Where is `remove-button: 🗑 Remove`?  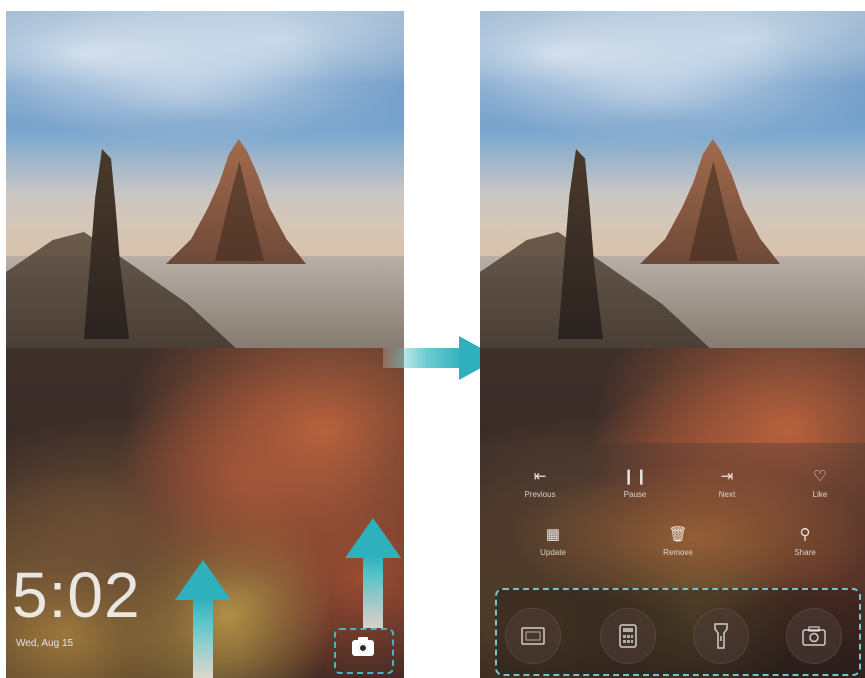
remove-button: 🗑 Remove is located at coordinates (678, 541).